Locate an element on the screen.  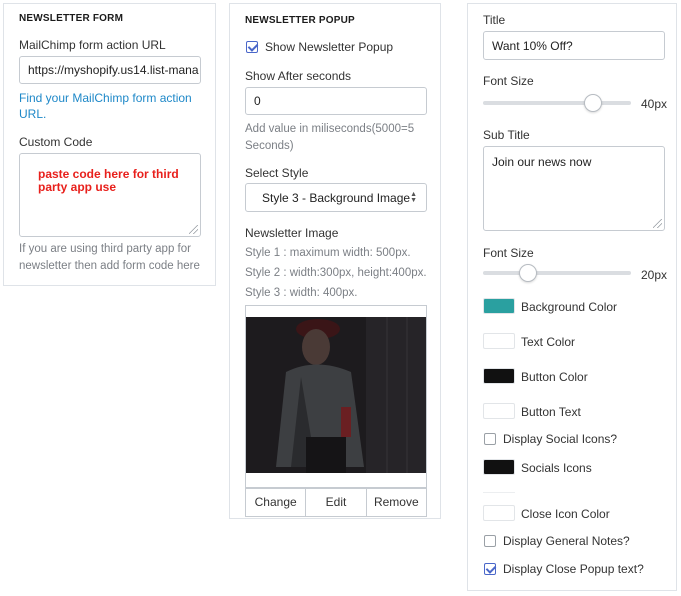
newsletter-image-label: Newsletter Image is located at coordinates (292, 233).